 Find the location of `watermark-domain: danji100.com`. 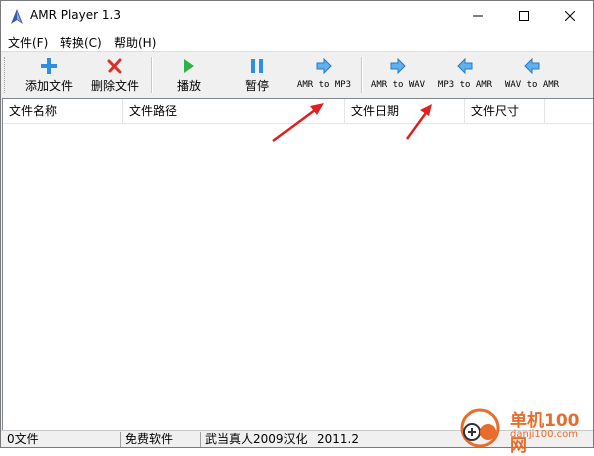

watermark-domain: danji100.com is located at coordinates (544, 434).